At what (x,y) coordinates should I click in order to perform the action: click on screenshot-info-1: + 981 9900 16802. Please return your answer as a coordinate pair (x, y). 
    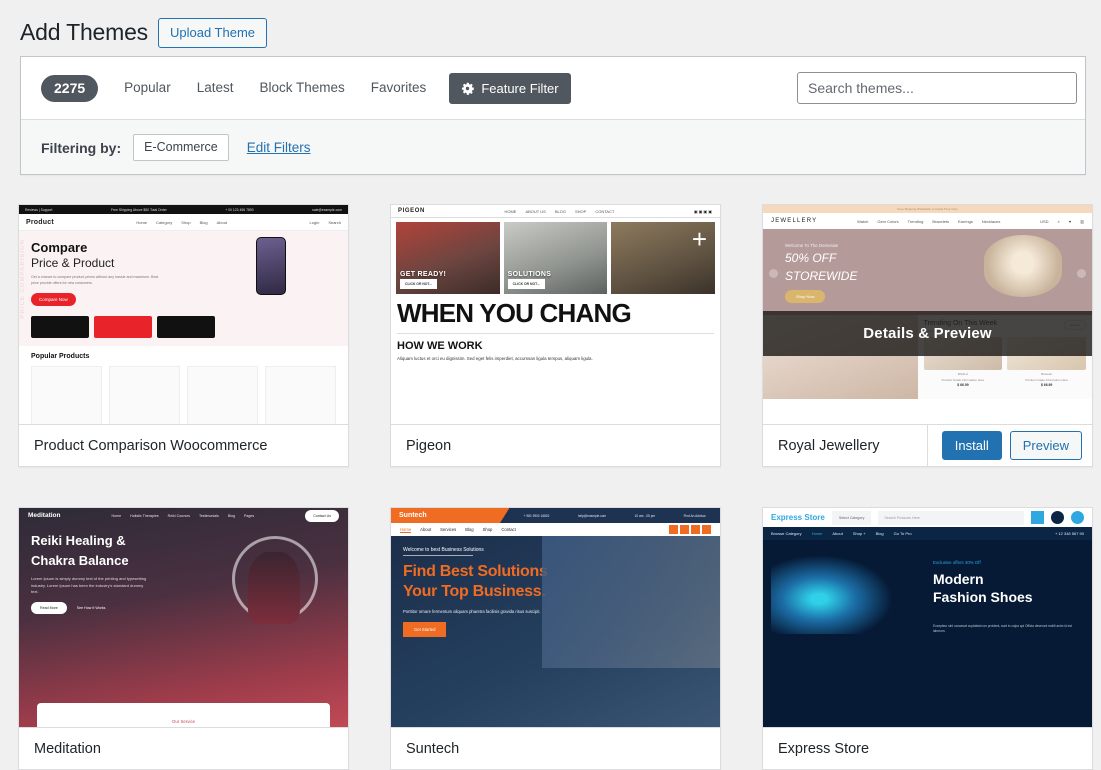
    Looking at the image, I should click on (536, 515).